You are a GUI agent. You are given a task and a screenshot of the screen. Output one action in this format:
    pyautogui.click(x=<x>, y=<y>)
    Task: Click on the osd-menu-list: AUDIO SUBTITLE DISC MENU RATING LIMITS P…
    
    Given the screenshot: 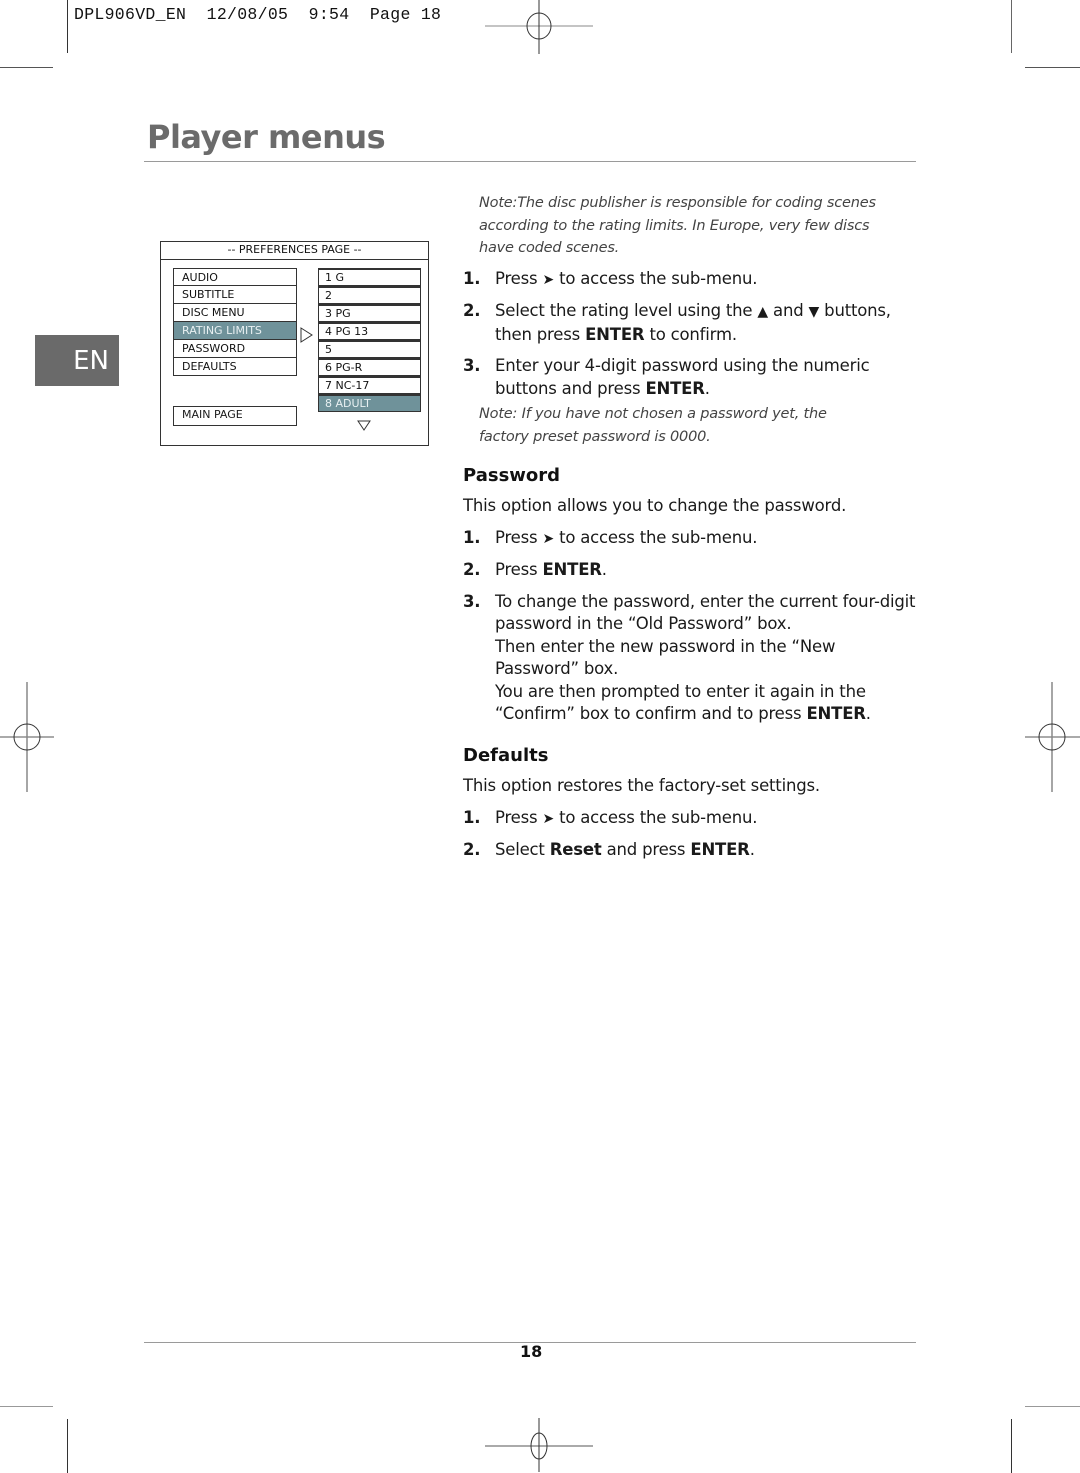 What is the action you would take?
    pyautogui.click(x=235, y=322)
    